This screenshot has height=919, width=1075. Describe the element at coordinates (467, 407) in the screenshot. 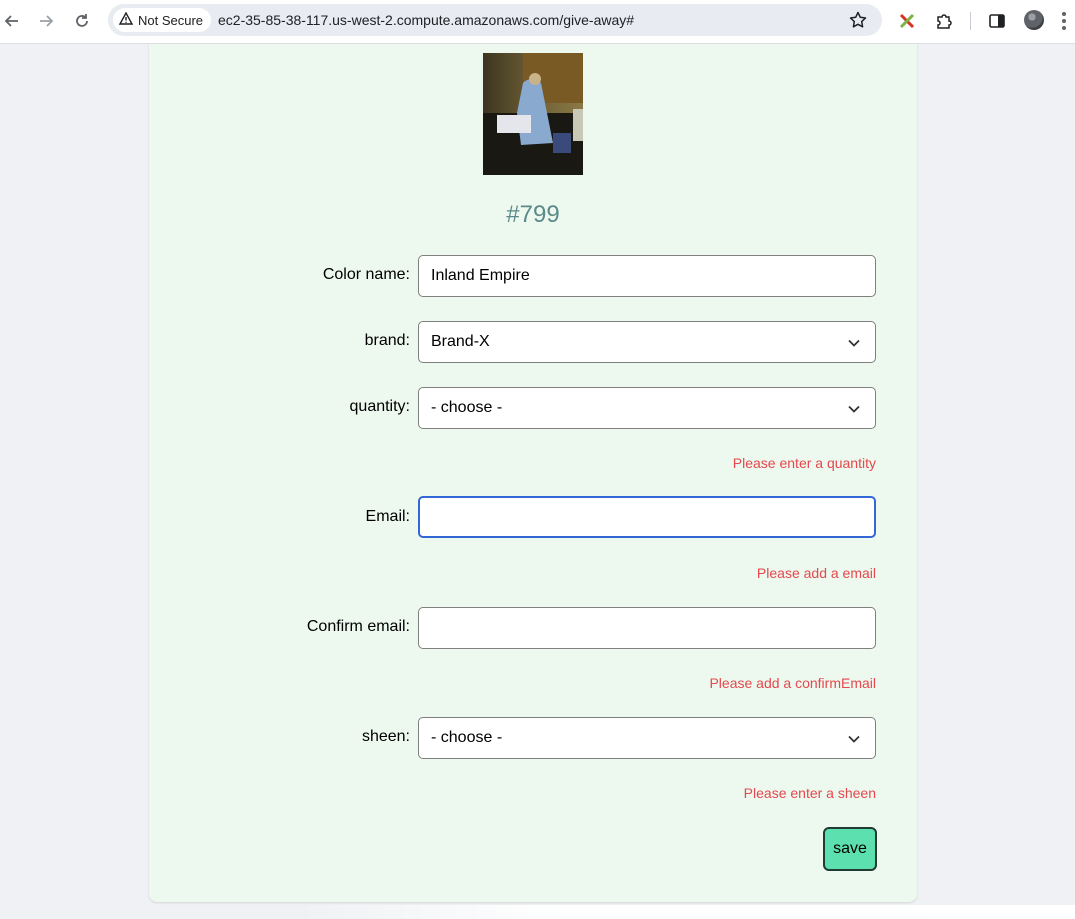

I see `quantity-selected-value: - choose -` at that location.